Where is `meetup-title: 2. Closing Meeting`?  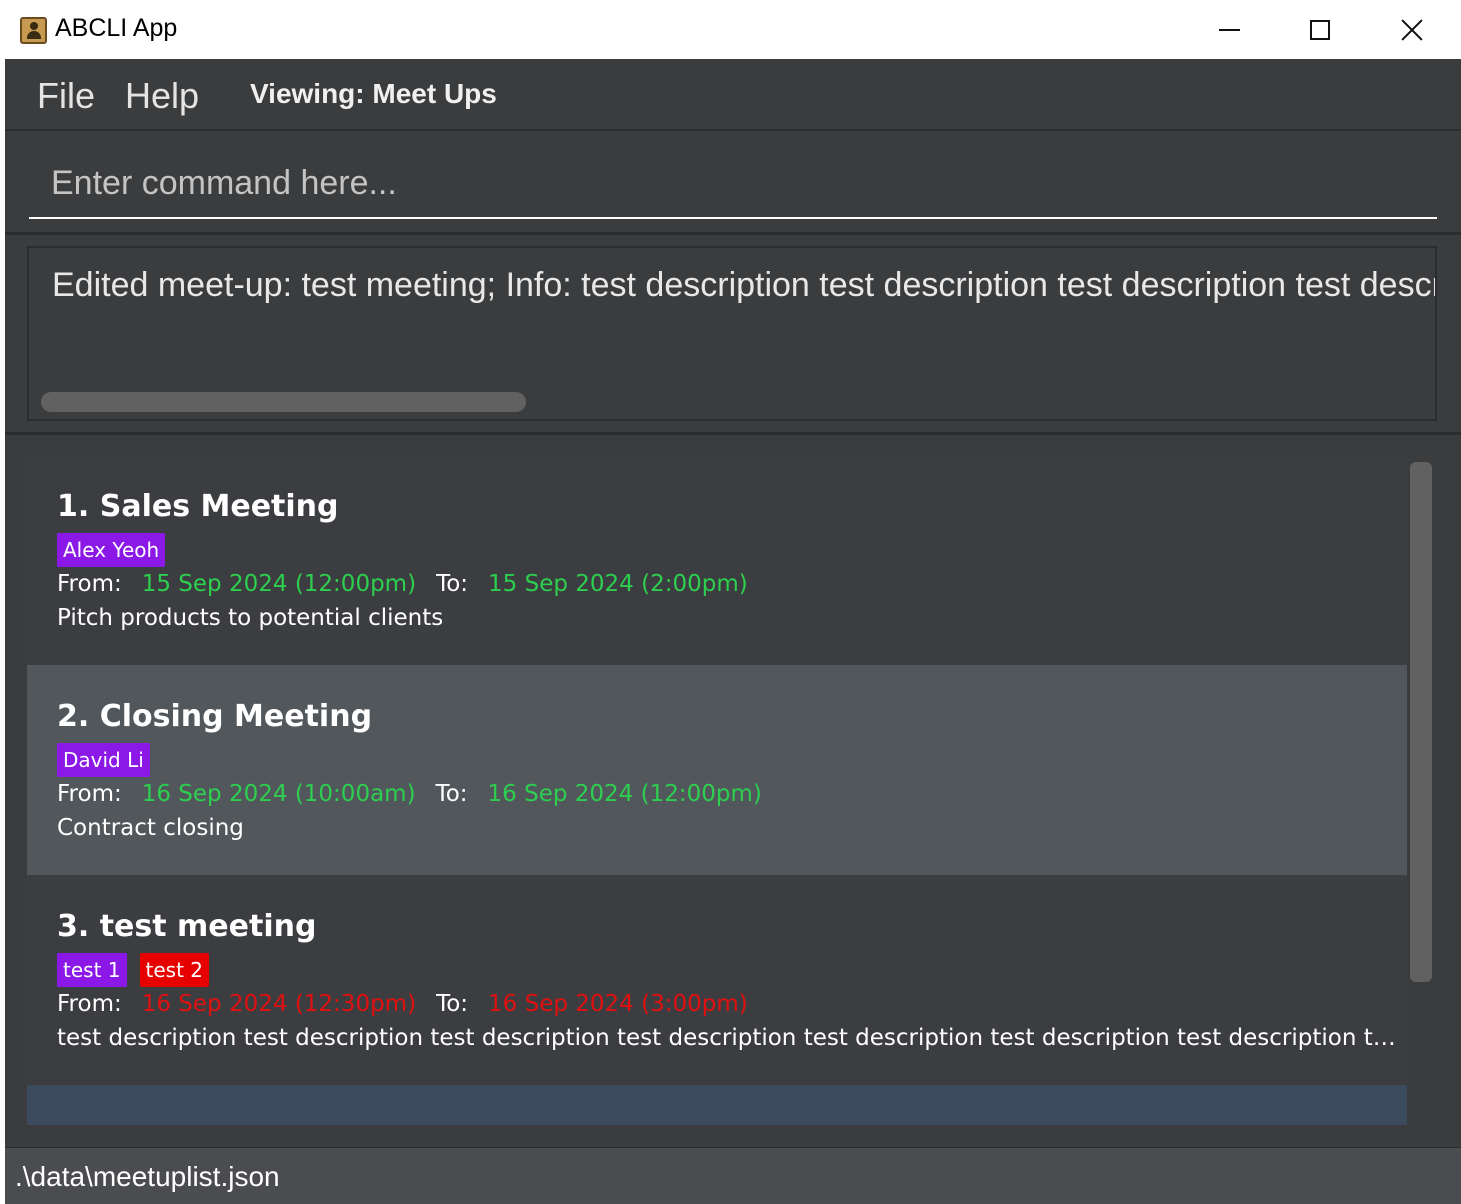 meetup-title: 2. Closing Meeting is located at coordinates (215, 716).